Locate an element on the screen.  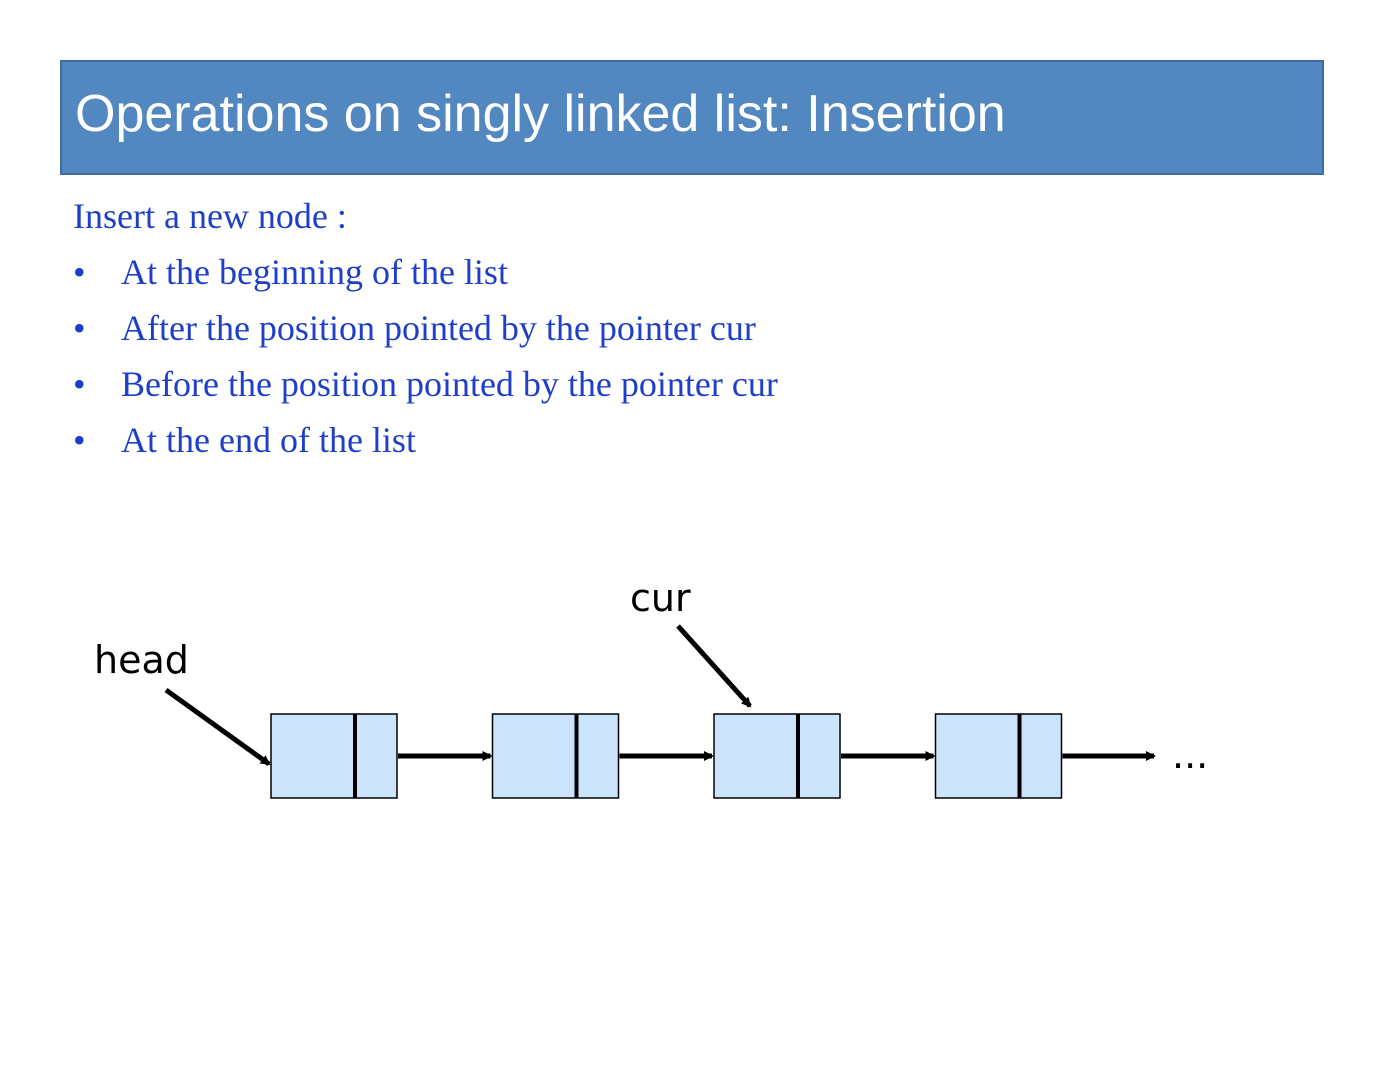
intro-text: Insert a new node : is located at coordinates (210, 216).